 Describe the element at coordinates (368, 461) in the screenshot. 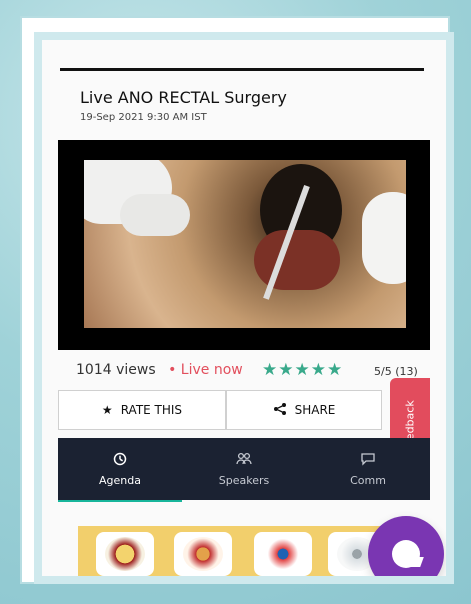

I see `chat-icon` at that location.